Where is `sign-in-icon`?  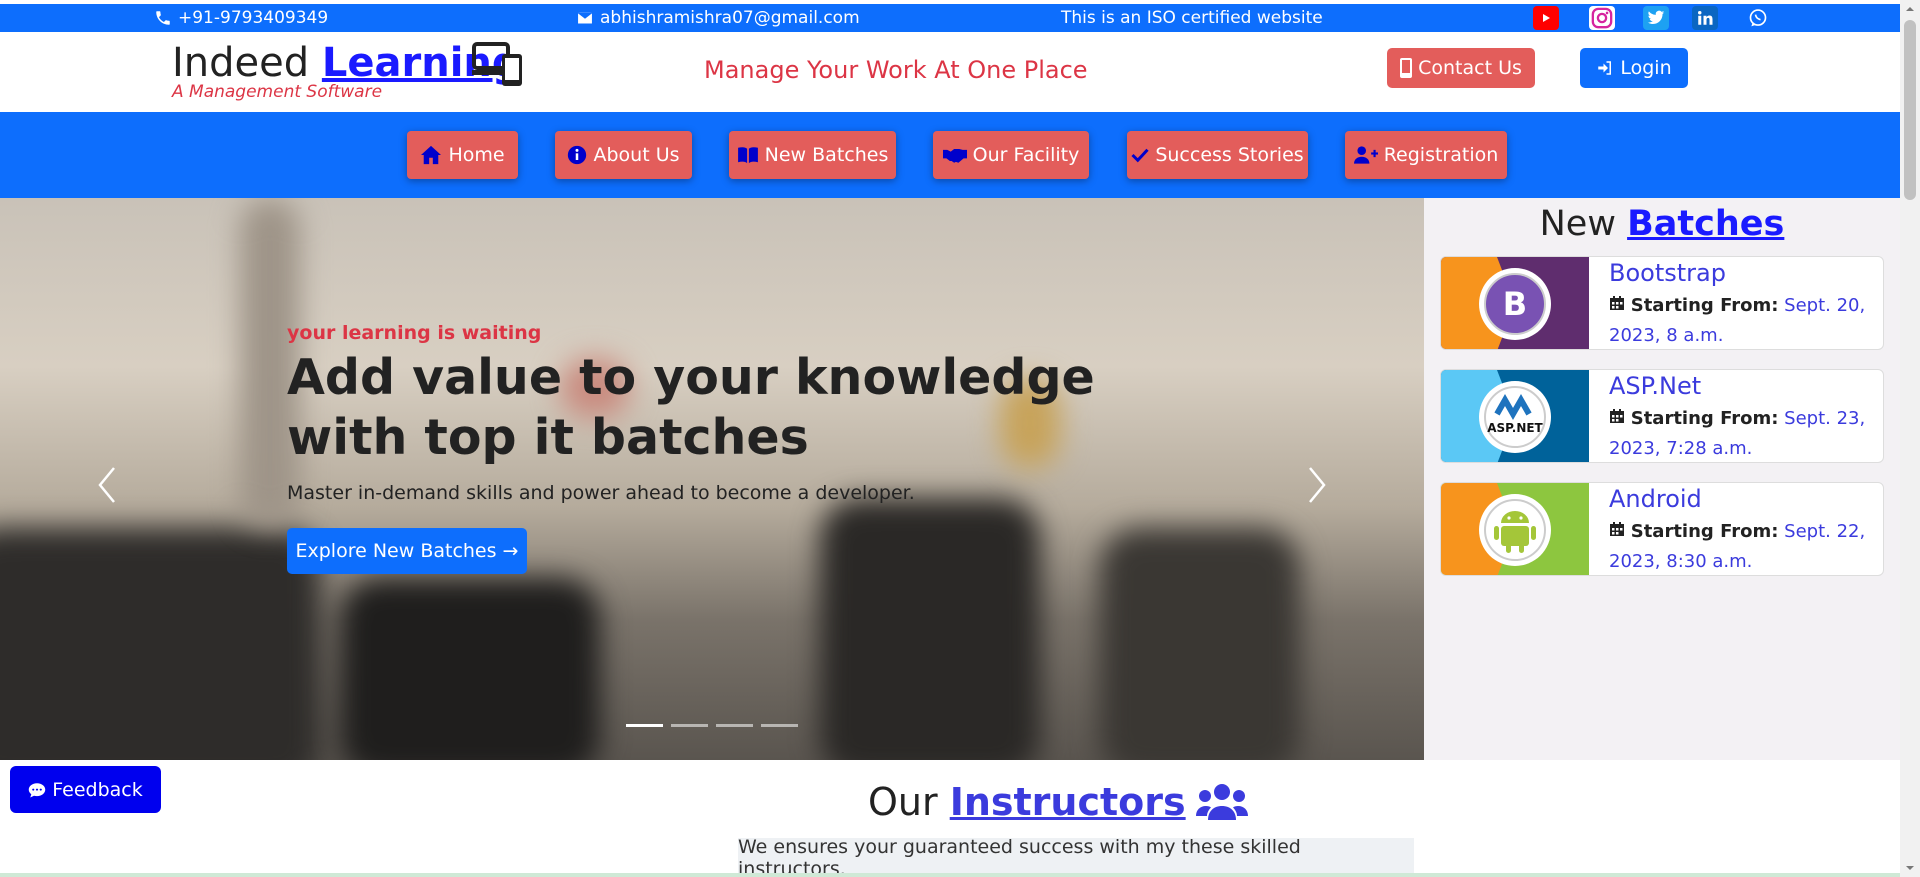 sign-in-icon is located at coordinates (1605, 68).